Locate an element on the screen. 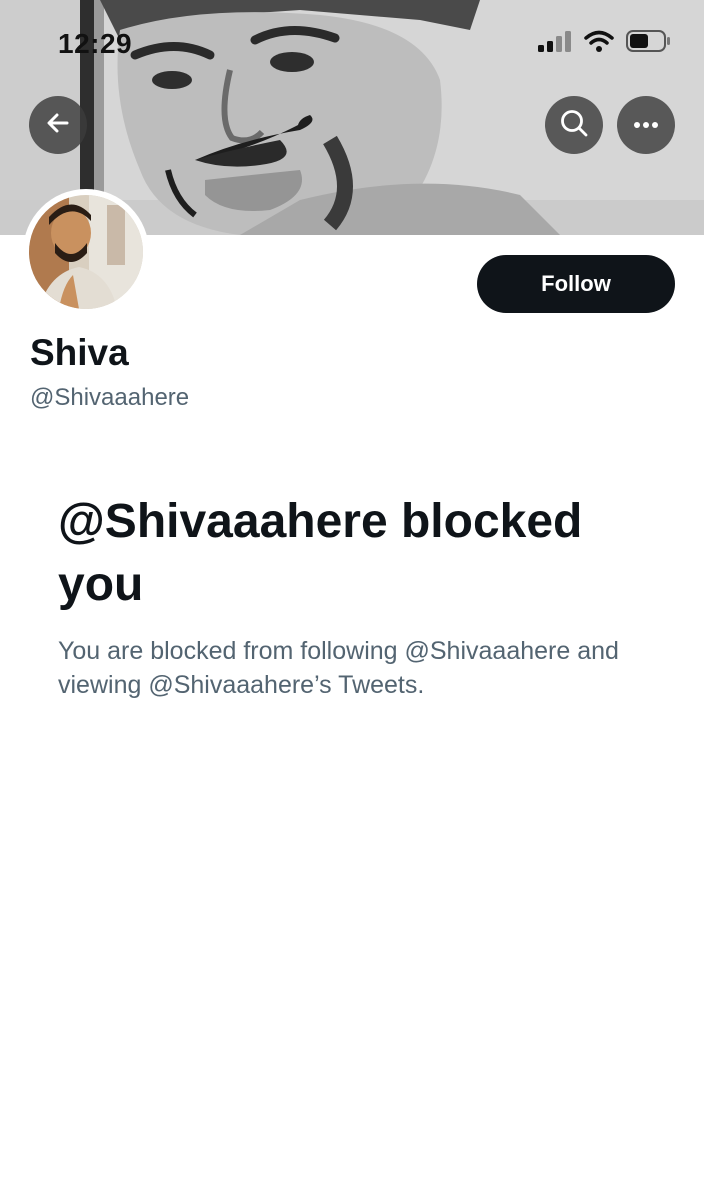 This screenshot has width=704, height=1200. status-bar: 12:29 is located at coordinates (352, 45).